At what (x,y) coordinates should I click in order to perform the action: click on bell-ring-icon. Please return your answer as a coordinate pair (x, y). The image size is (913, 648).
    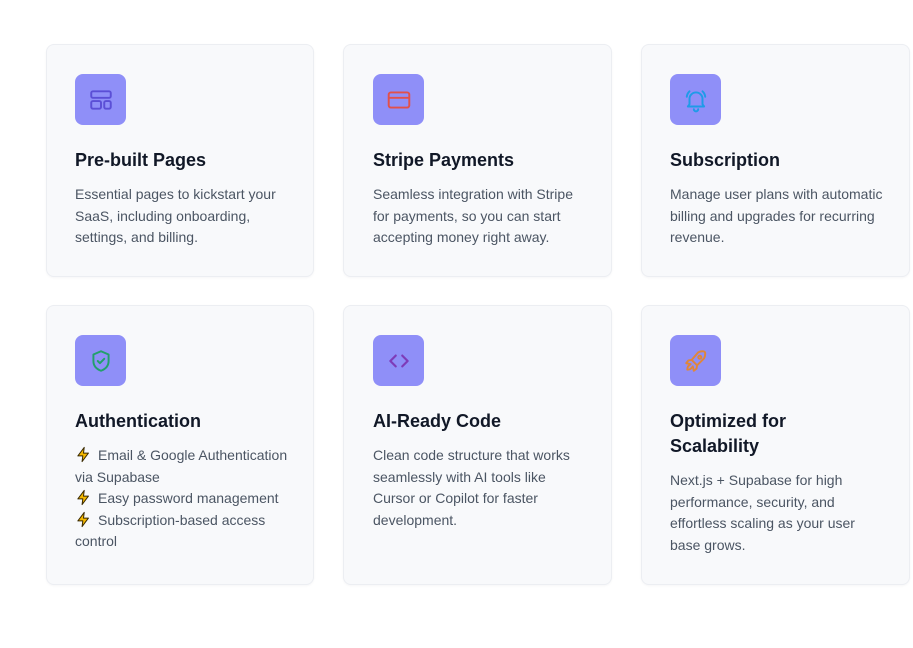
    Looking at the image, I should click on (695, 99).